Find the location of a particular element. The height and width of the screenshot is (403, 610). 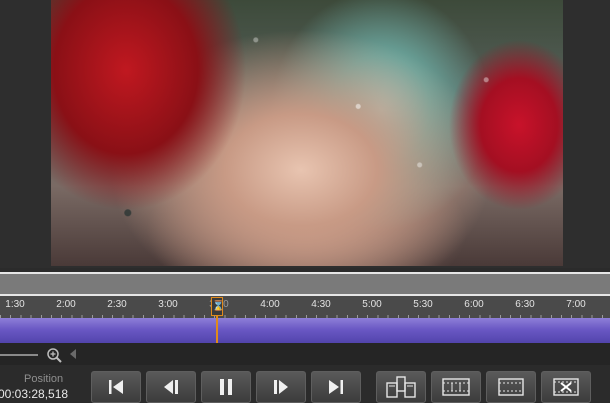

go-to-start-button is located at coordinates (116, 387).